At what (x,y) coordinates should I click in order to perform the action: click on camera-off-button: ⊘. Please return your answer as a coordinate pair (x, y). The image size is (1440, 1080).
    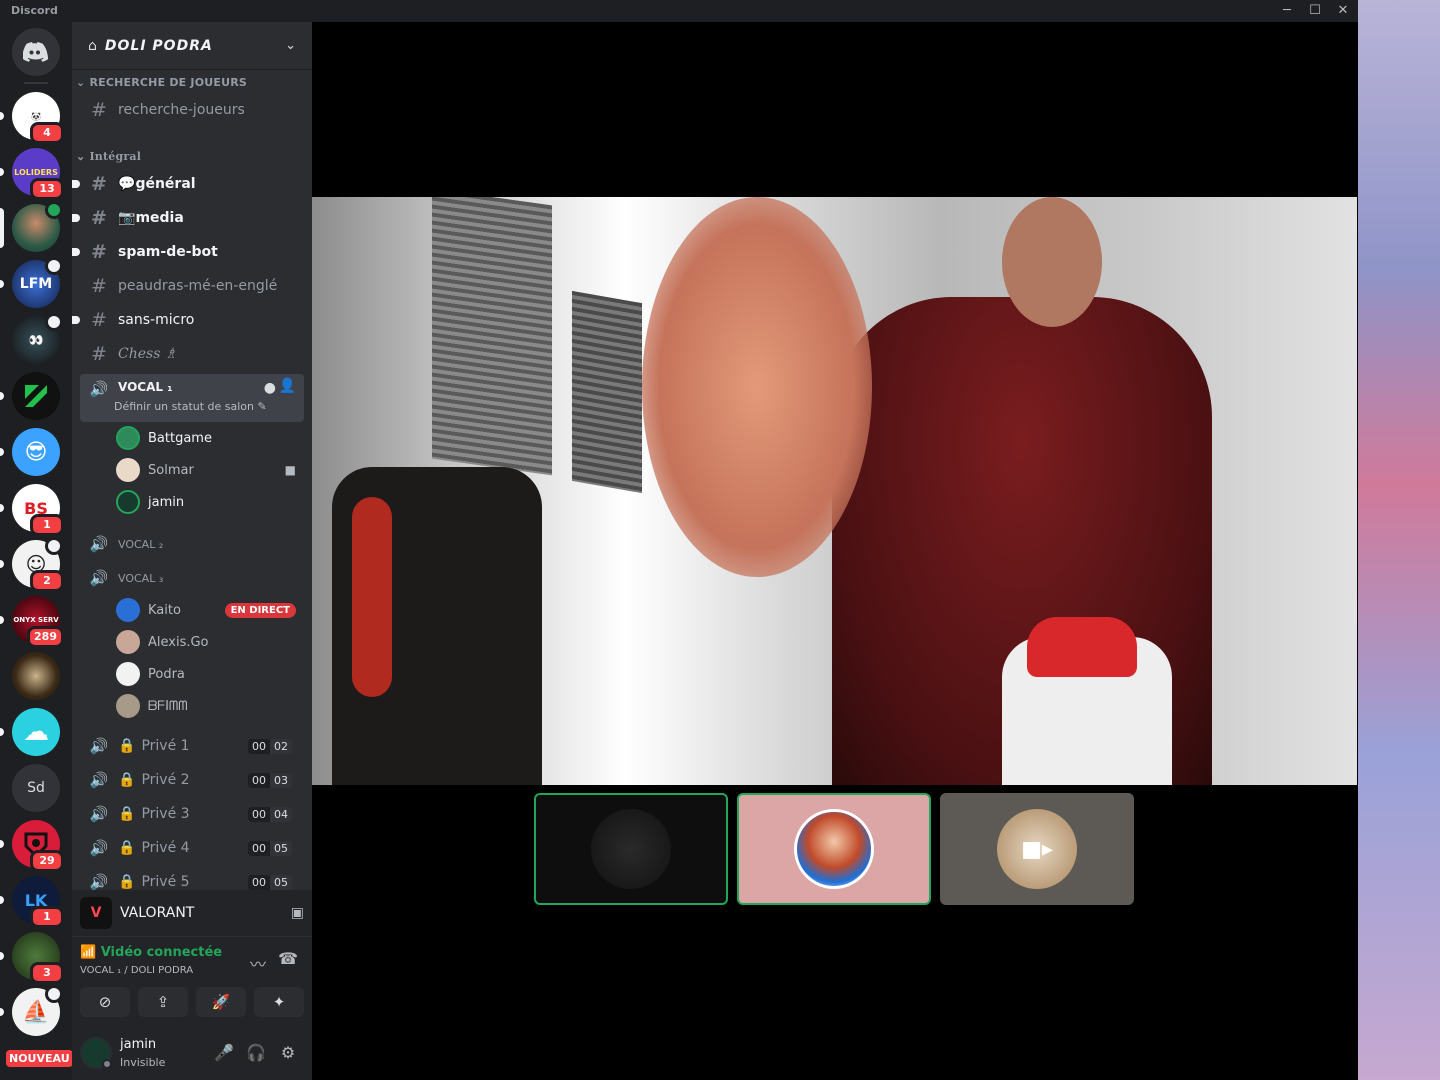
    Looking at the image, I should click on (105, 1002).